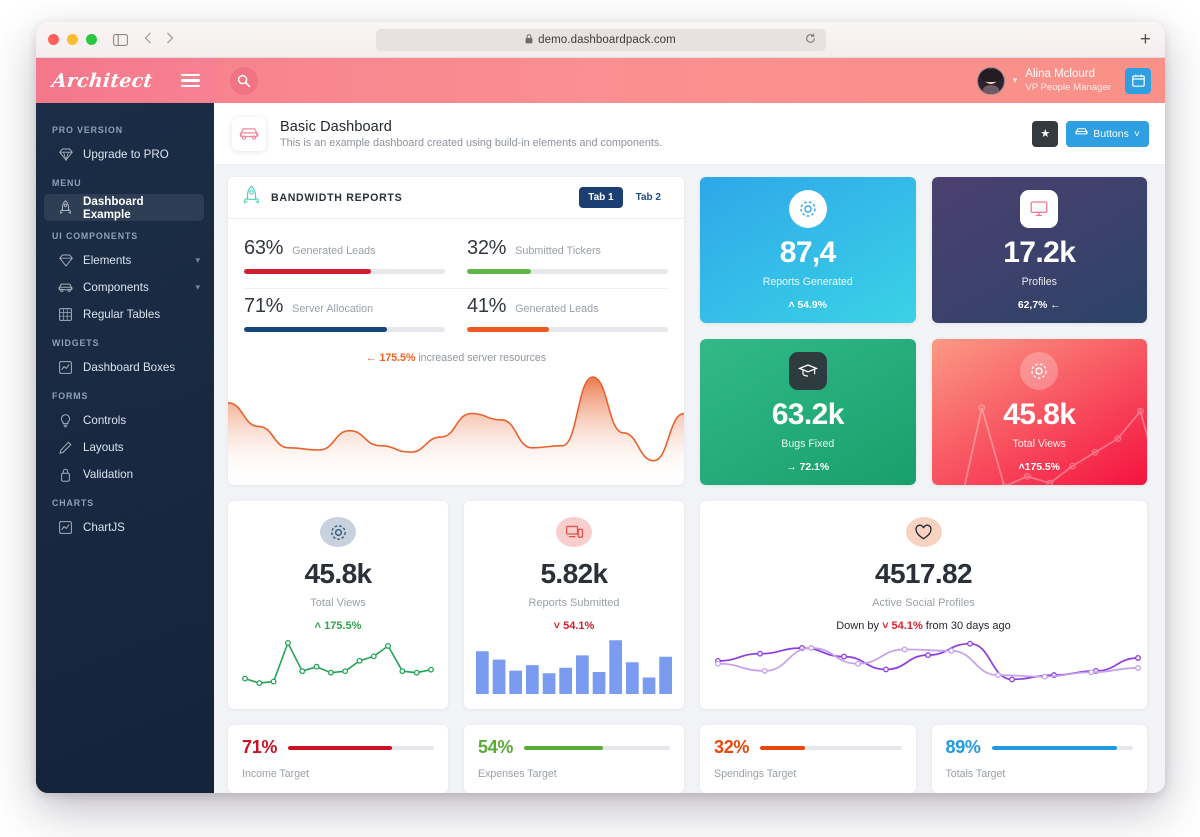 Image resolution: width=1200 pixels, height=837 pixels. What do you see at coordinates (807, 281) in the screenshot?
I see `stat-label: Reports Generated` at bounding box center [807, 281].